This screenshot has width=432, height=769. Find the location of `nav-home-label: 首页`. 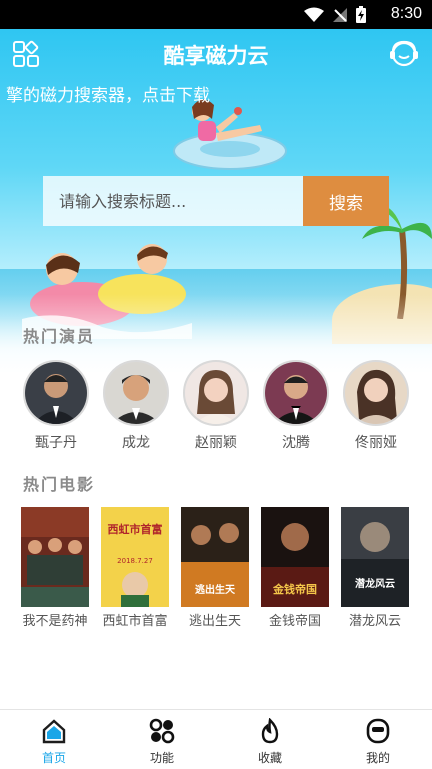

nav-home-label: 首页 is located at coordinates (53, 758).